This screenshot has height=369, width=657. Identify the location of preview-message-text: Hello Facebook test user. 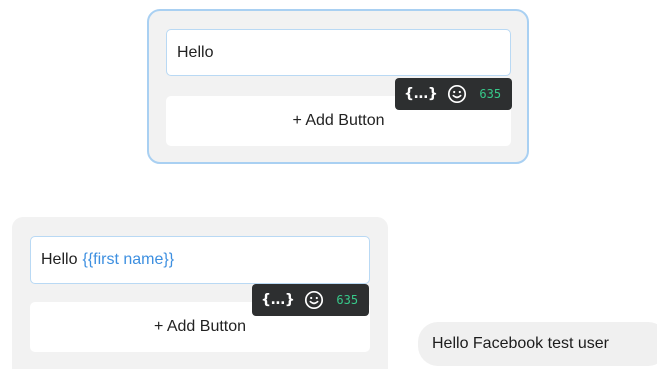
(520, 343).